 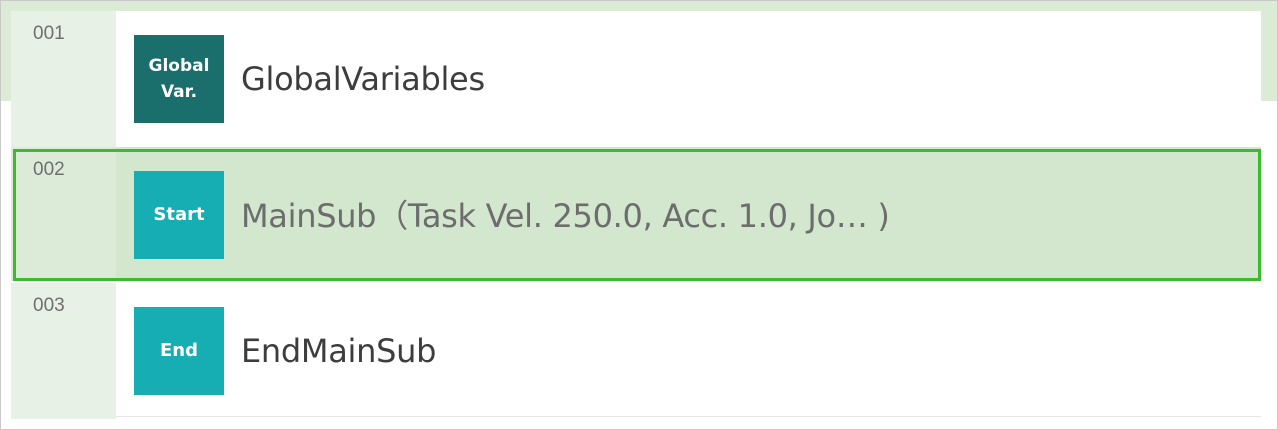 What do you see at coordinates (339, 351) in the screenshot?
I see `line-label: EndMainSub` at bounding box center [339, 351].